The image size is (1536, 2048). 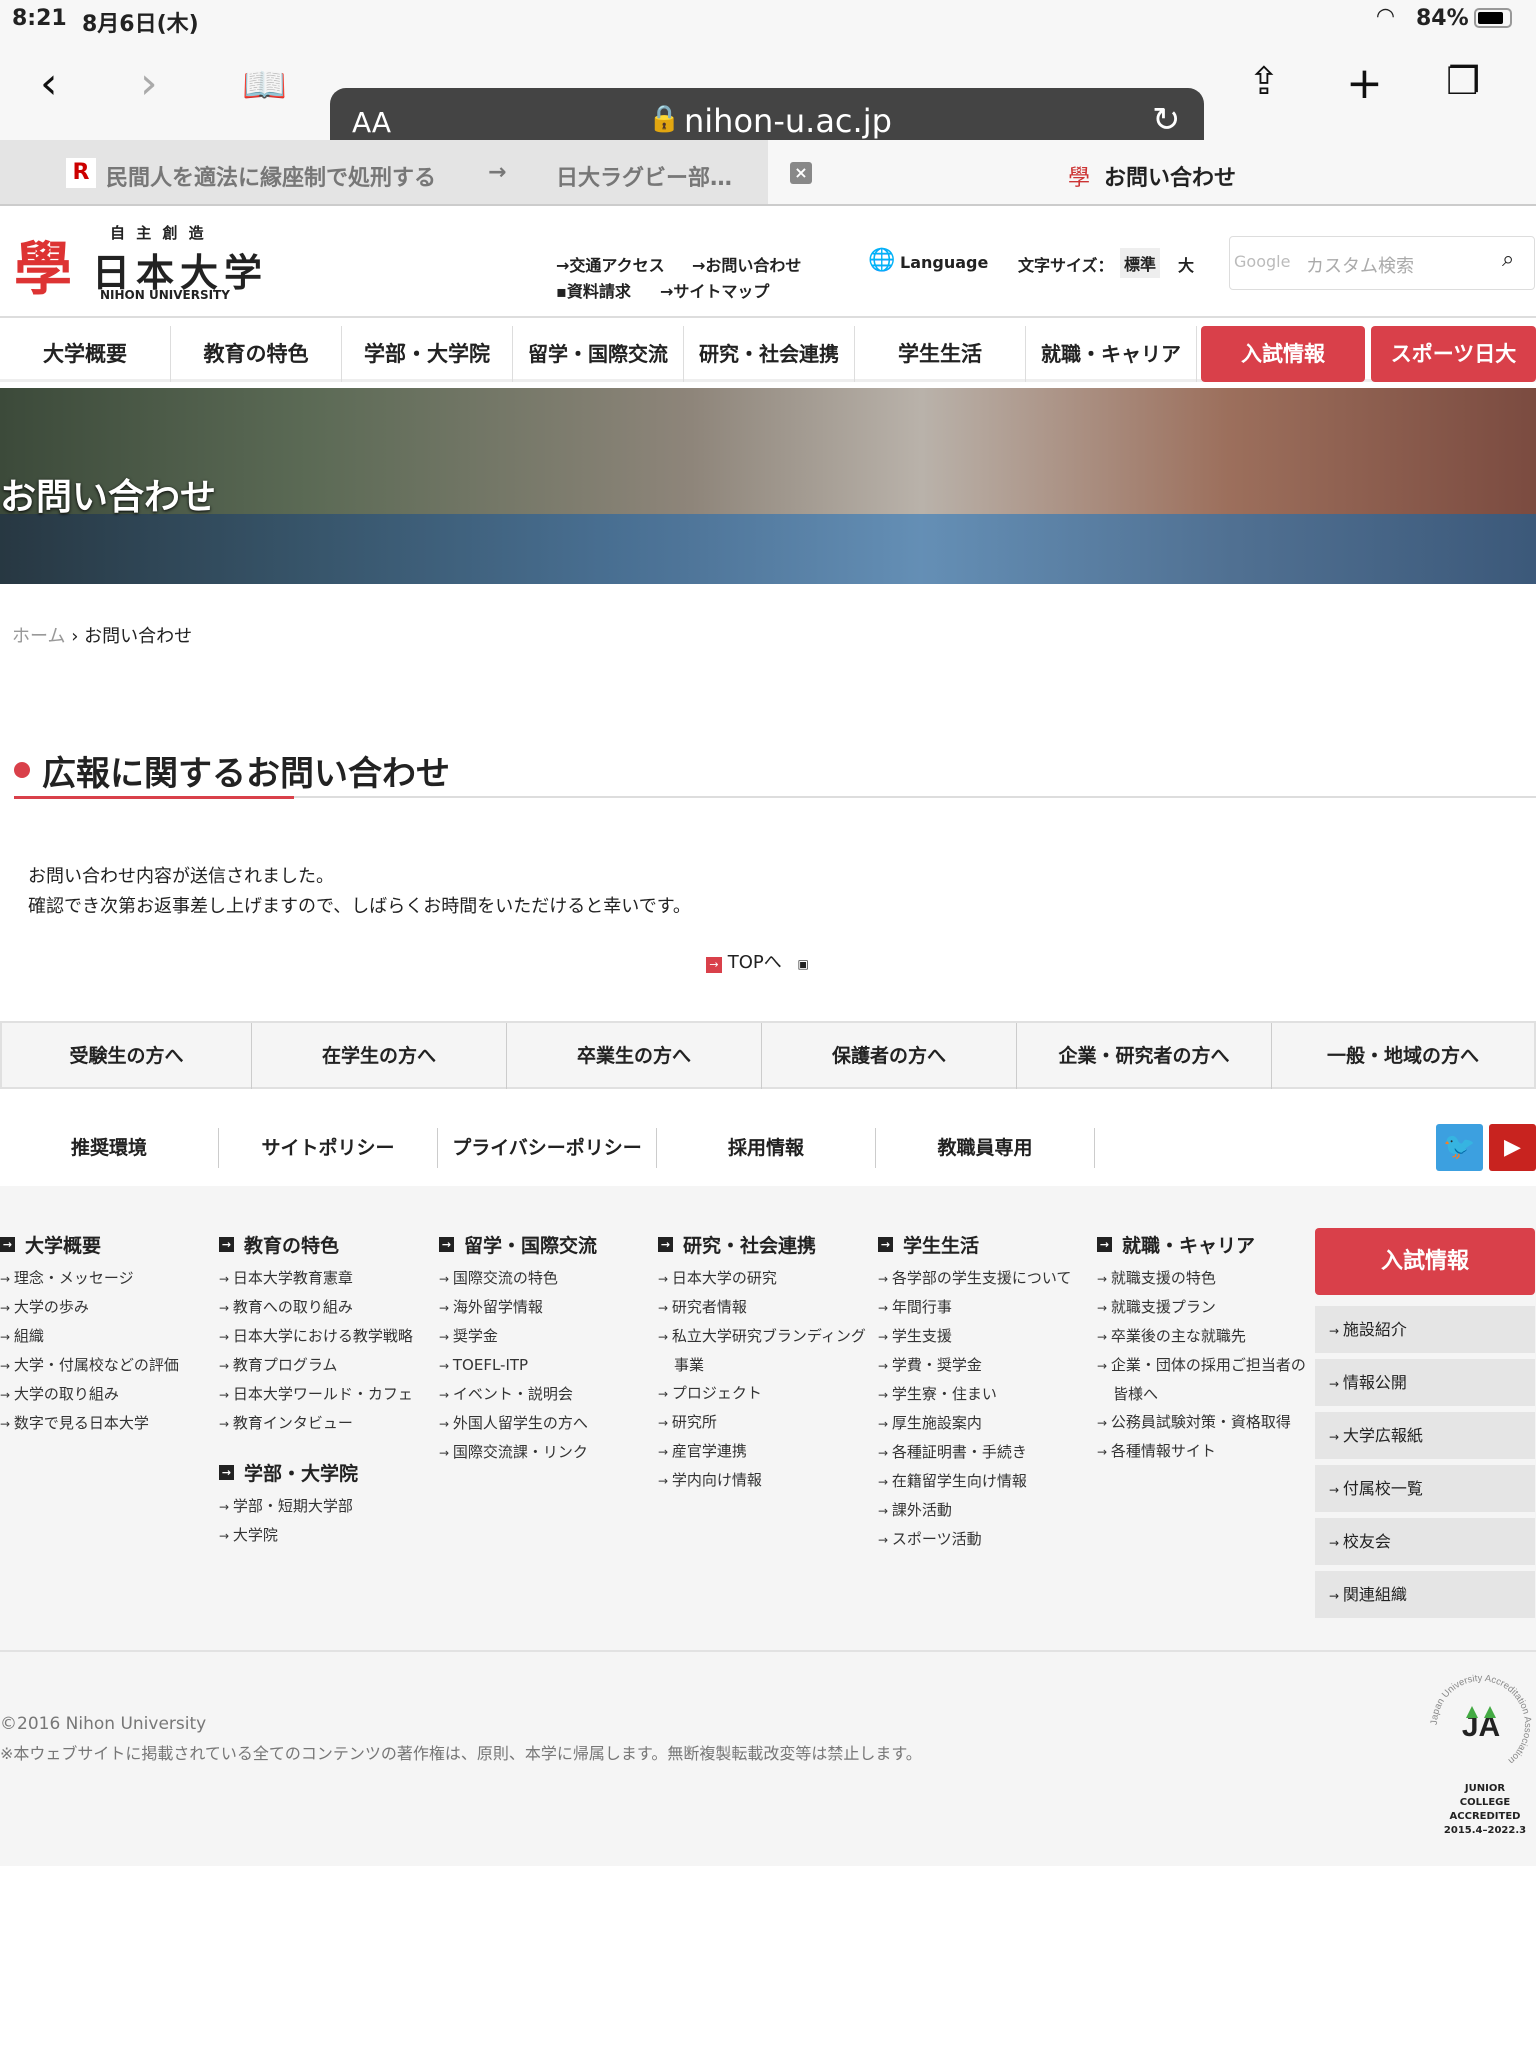 What do you see at coordinates (1283, 354) in the screenshot?
I see `nav-admissions: 入試情報` at bounding box center [1283, 354].